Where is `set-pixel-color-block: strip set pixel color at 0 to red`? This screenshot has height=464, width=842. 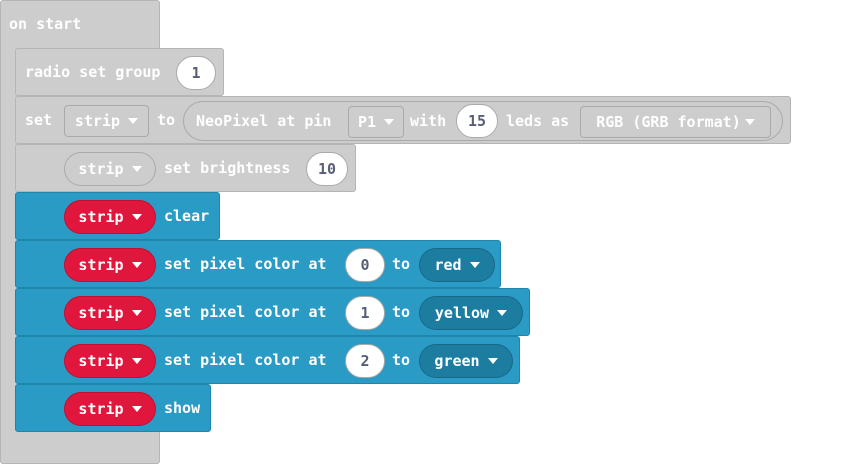 set-pixel-color-block: strip set pixel color at 0 to red is located at coordinates (258, 264).